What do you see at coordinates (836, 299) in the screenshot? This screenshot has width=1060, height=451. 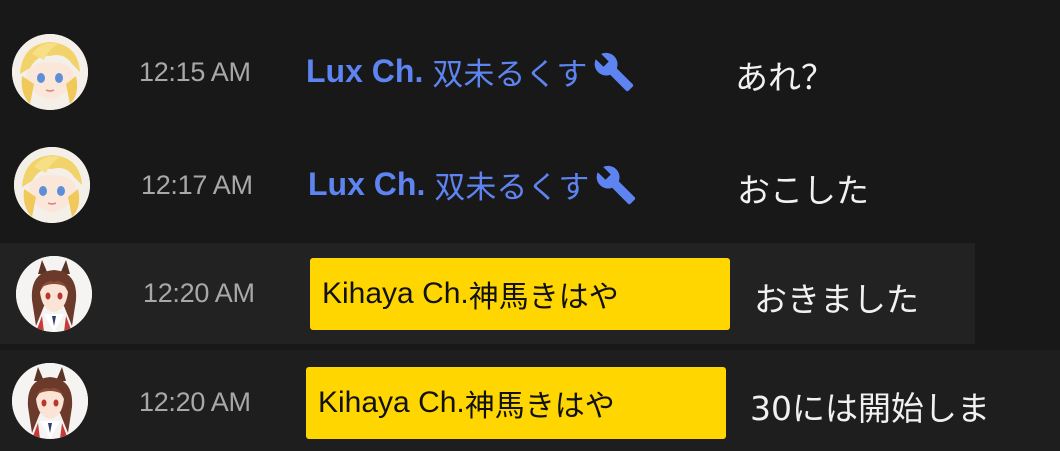 I see `message-text: おきました` at bounding box center [836, 299].